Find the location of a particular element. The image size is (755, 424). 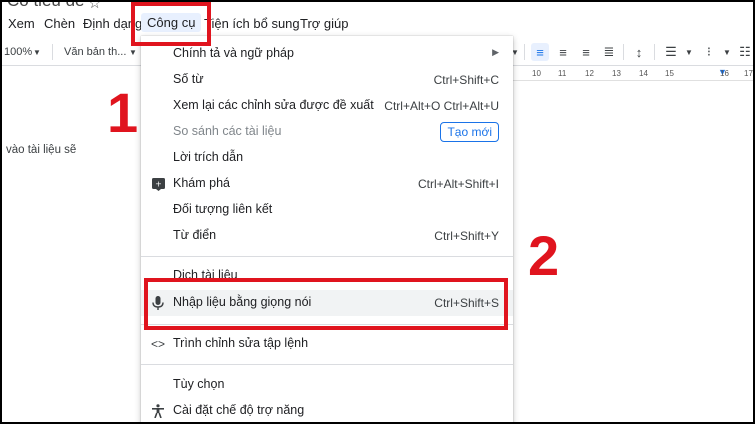

menu-help: Trợ giúp is located at coordinates (324, 23).